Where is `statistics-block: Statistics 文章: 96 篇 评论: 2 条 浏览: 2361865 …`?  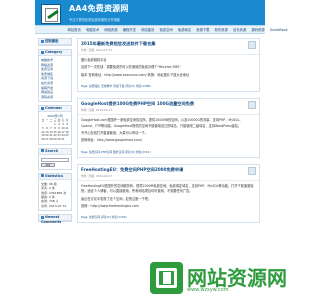 statistics-block: Statistics 文章: 96 篇 评论: 2 条 浏览: 2361865 … is located at coordinates (55, 192).